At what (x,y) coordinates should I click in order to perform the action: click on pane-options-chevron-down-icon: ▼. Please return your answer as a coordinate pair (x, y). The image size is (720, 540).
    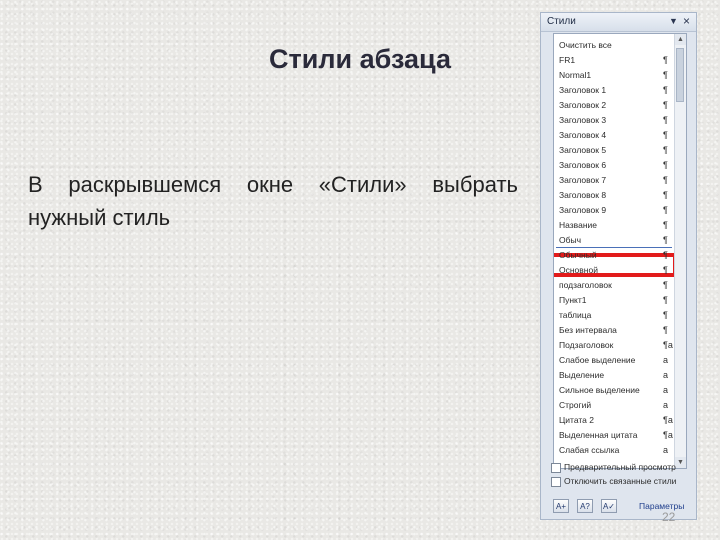
    Looking at the image, I should click on (673, 21).